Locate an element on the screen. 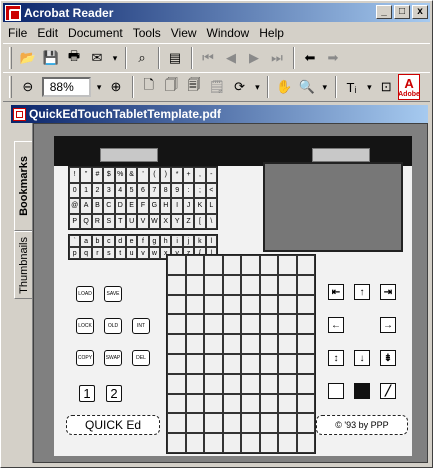 This screenshot has height=468, width=433. lock-key: LOCK is located at coordinates (85, 326).